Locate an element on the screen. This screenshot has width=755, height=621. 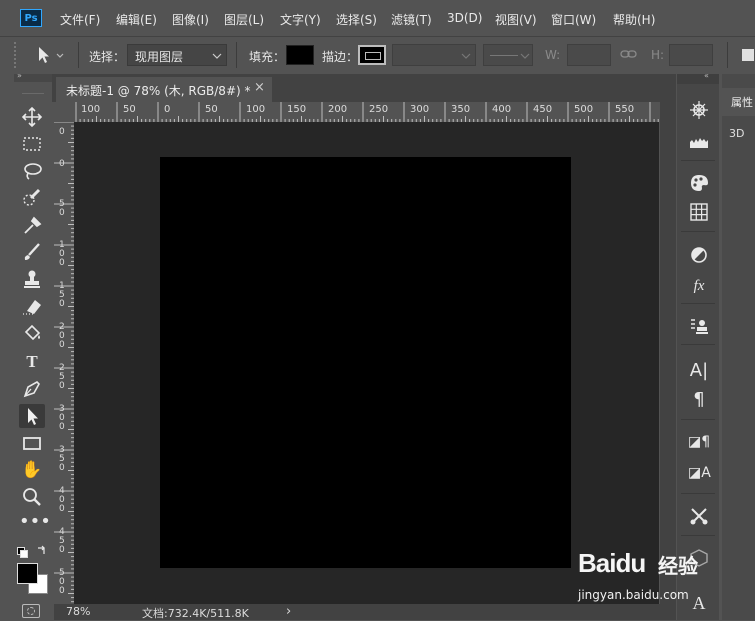
move-tool is located at coordinates (32, 117).